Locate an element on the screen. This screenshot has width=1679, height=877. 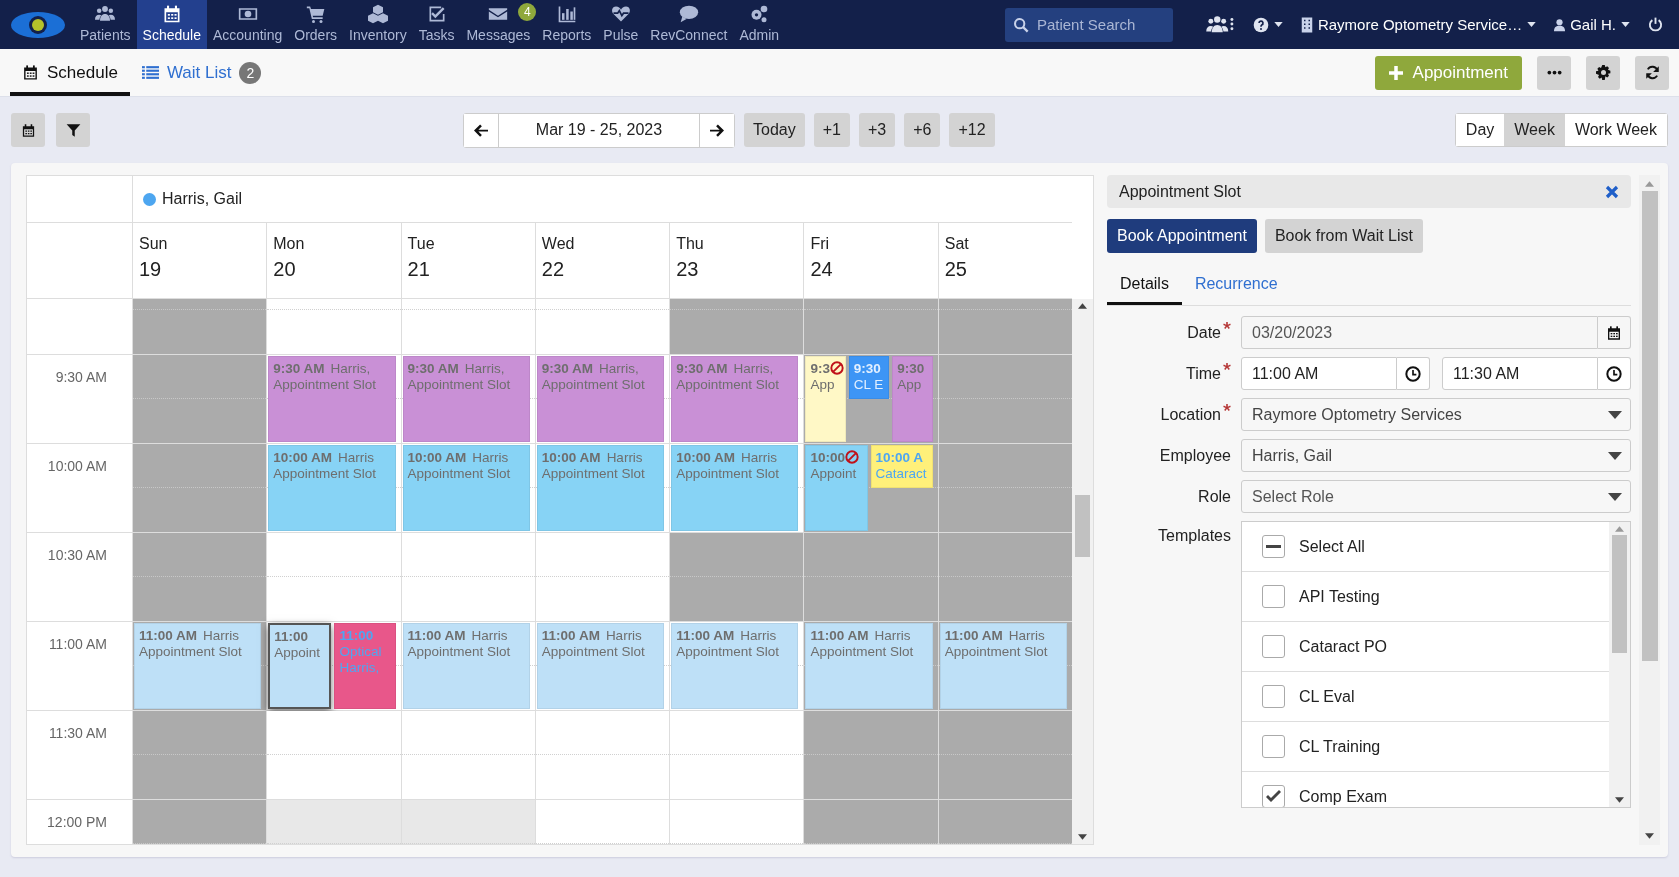
select-field: Select Role is located at coordinates (1436, 496).